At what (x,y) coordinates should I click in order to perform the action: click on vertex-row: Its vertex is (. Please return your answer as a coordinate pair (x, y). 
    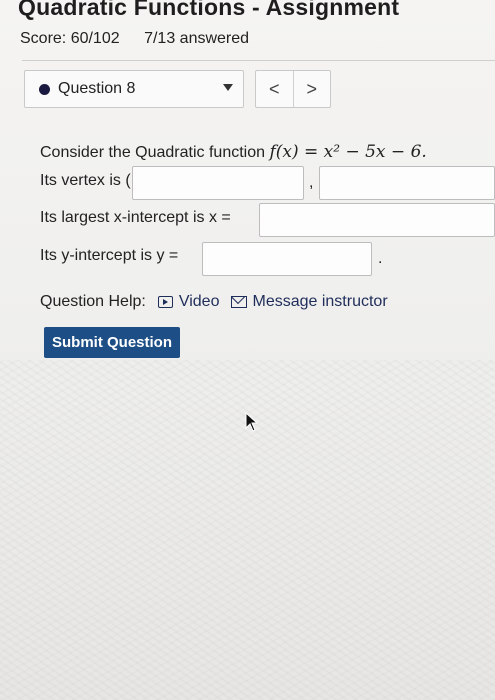
    Looking at the image, I should click on (85, 181).